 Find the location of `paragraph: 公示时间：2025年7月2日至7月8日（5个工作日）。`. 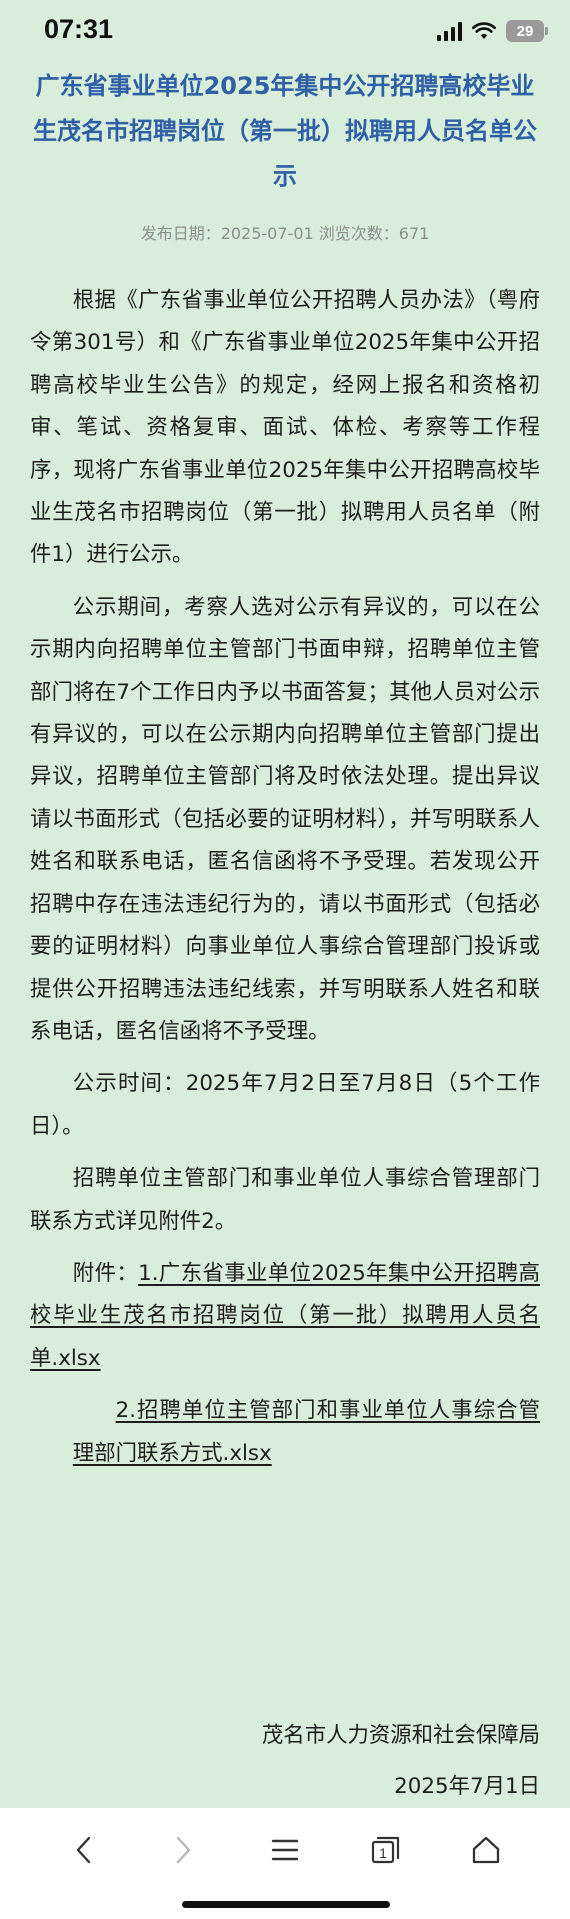

paragraph: 公示时间：2025年7月2日至7月8日（5个工作日）。 is located at coordinates (285, 1105).